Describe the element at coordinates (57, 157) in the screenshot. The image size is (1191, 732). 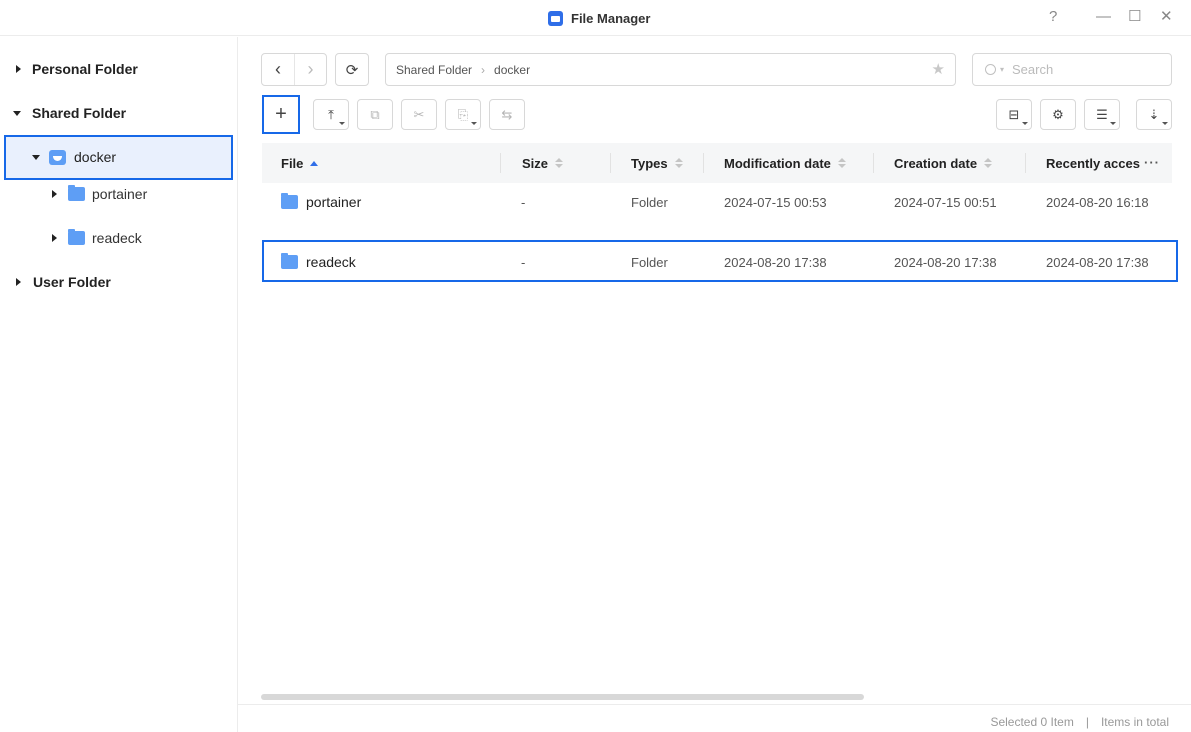
I see `docker-folder-icon` at that location.